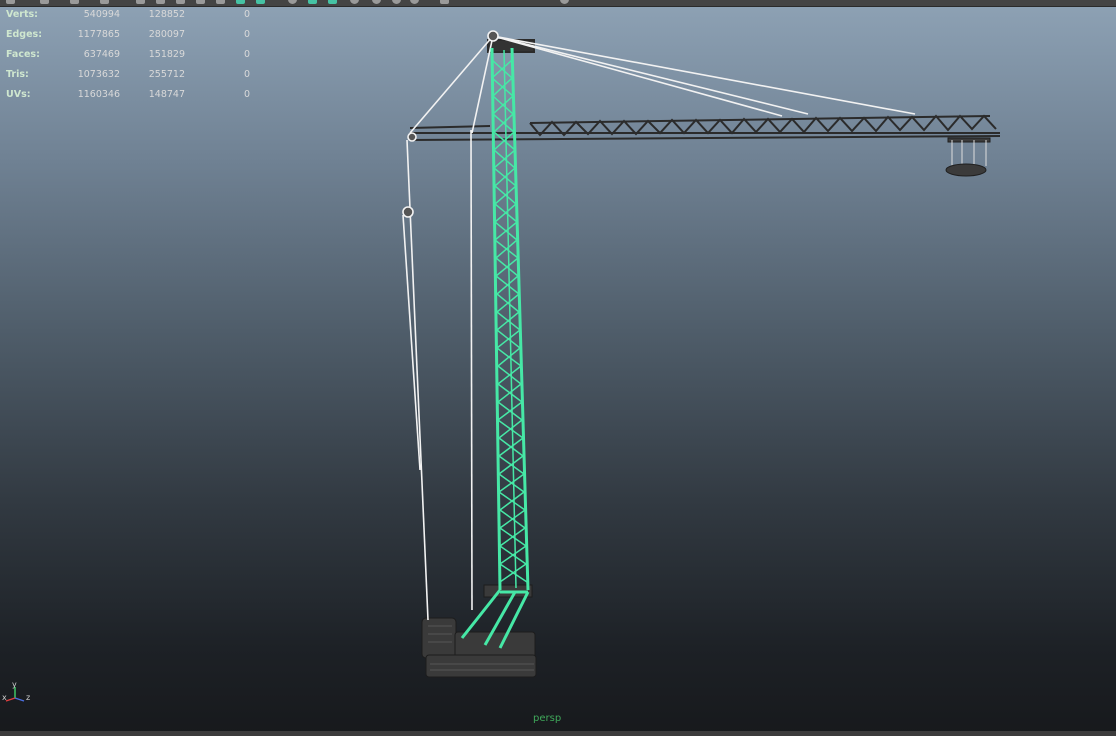  I want to click on camera-name-label: persp, so click(547, 718).